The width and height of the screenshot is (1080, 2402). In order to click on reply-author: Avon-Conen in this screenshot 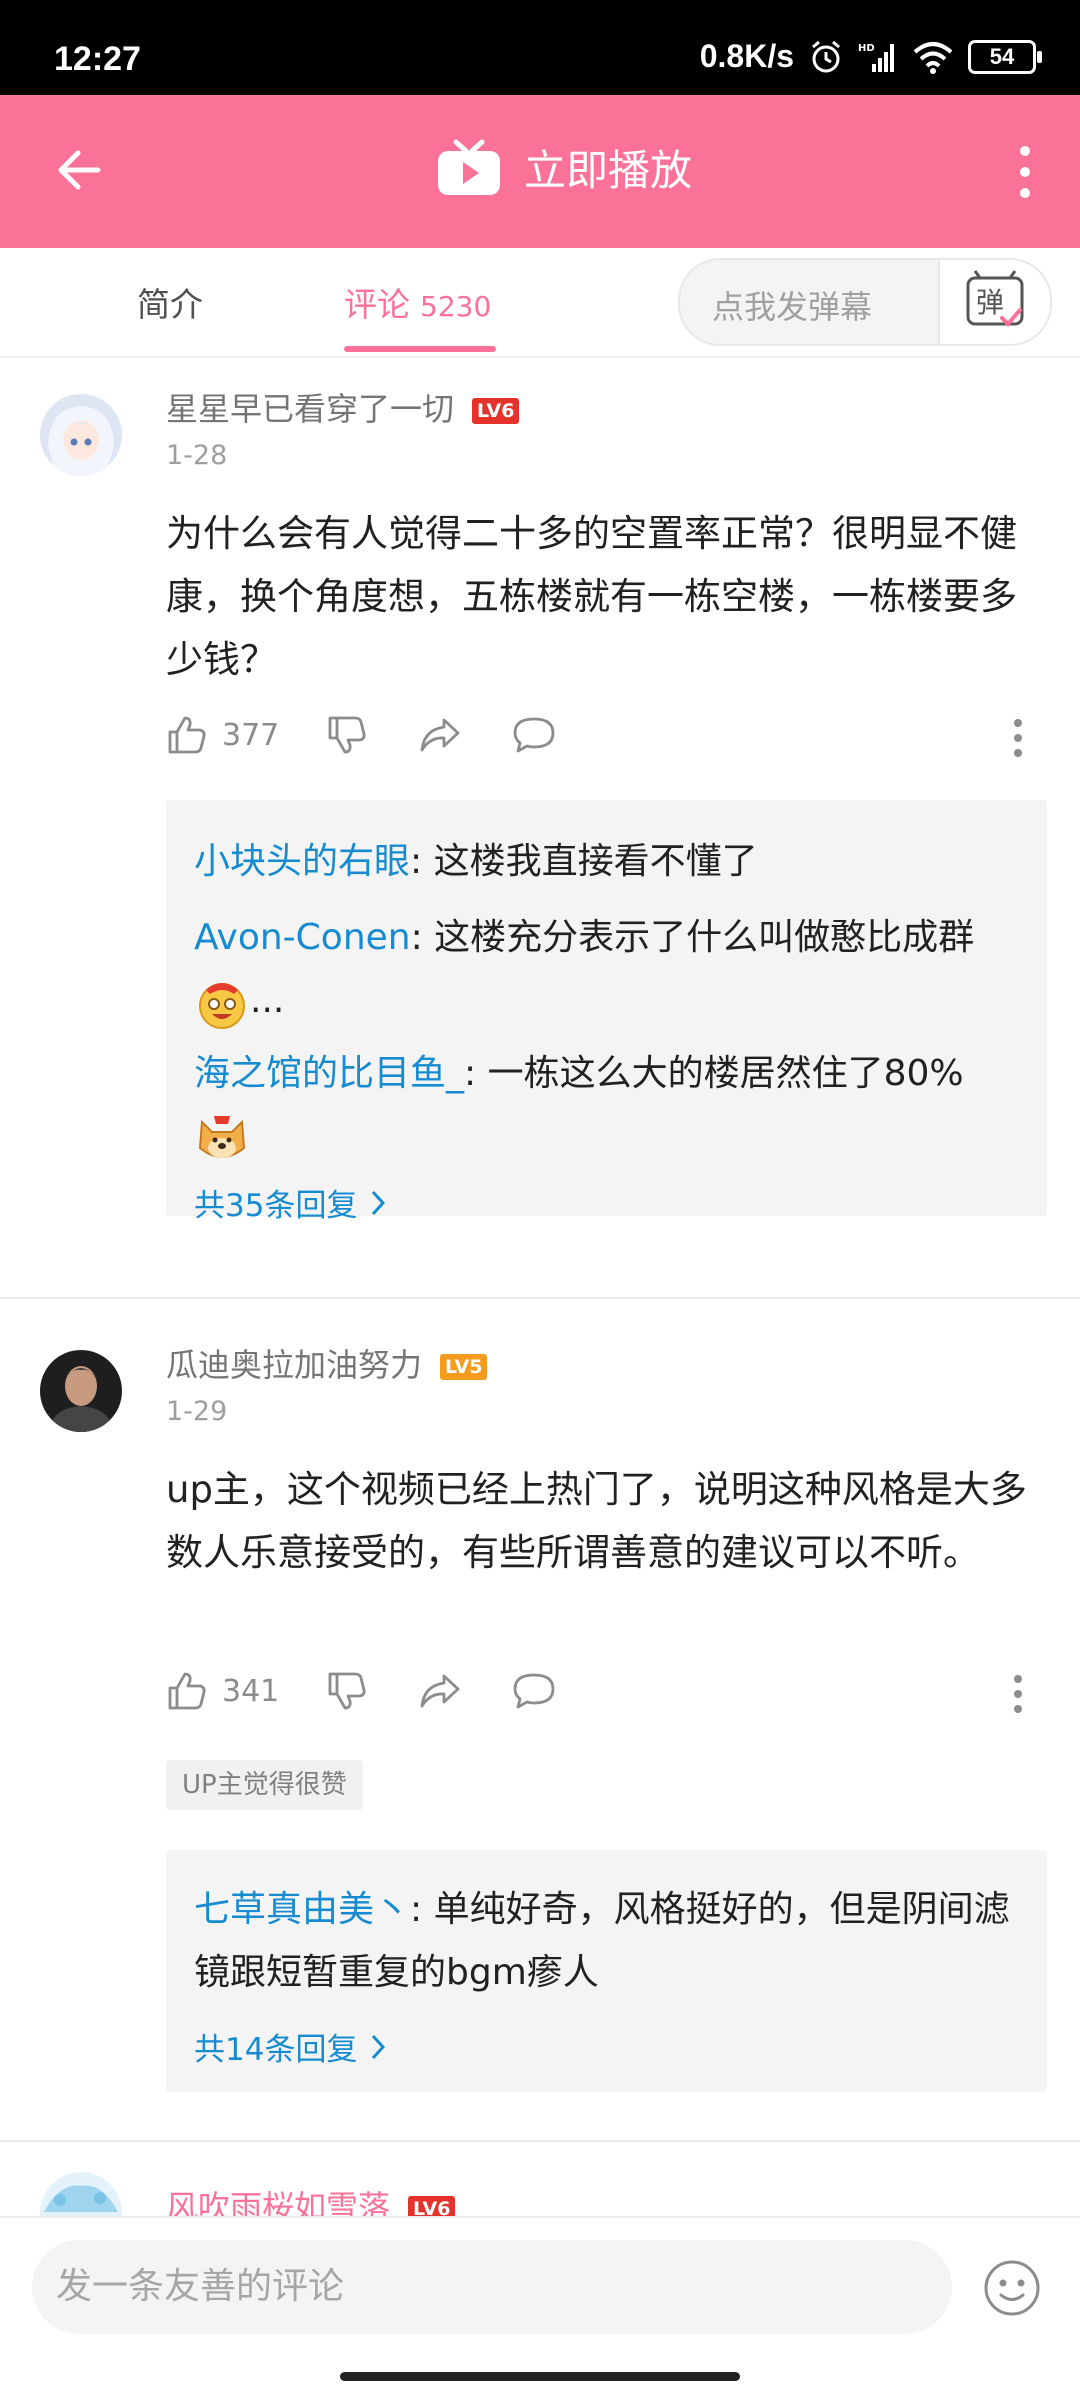, I will do `click(302, 937)`.